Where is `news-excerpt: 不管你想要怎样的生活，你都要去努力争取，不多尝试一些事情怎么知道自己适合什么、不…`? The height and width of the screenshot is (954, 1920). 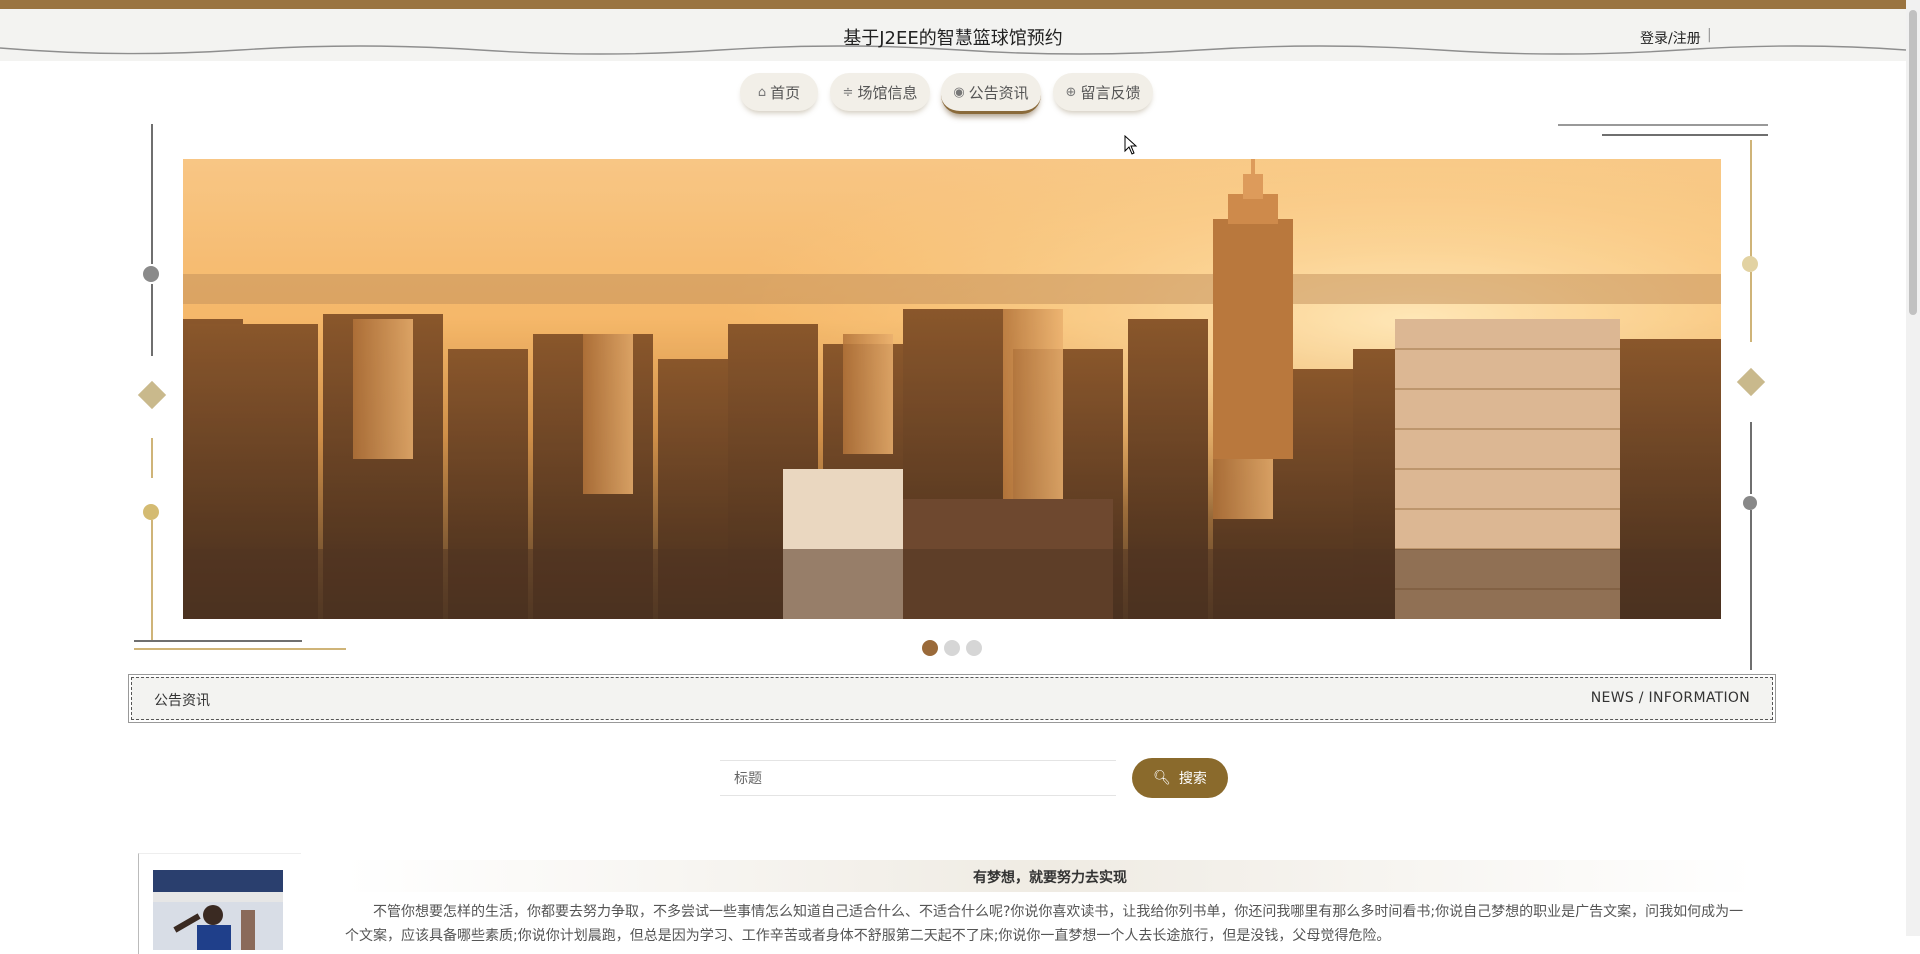 news-excerpt: 不管你想要怎样的生活，你都要去努力争取，不多尝试一些事情怎么知道自己适合什么、不… is located at coordinates (1044, 924).